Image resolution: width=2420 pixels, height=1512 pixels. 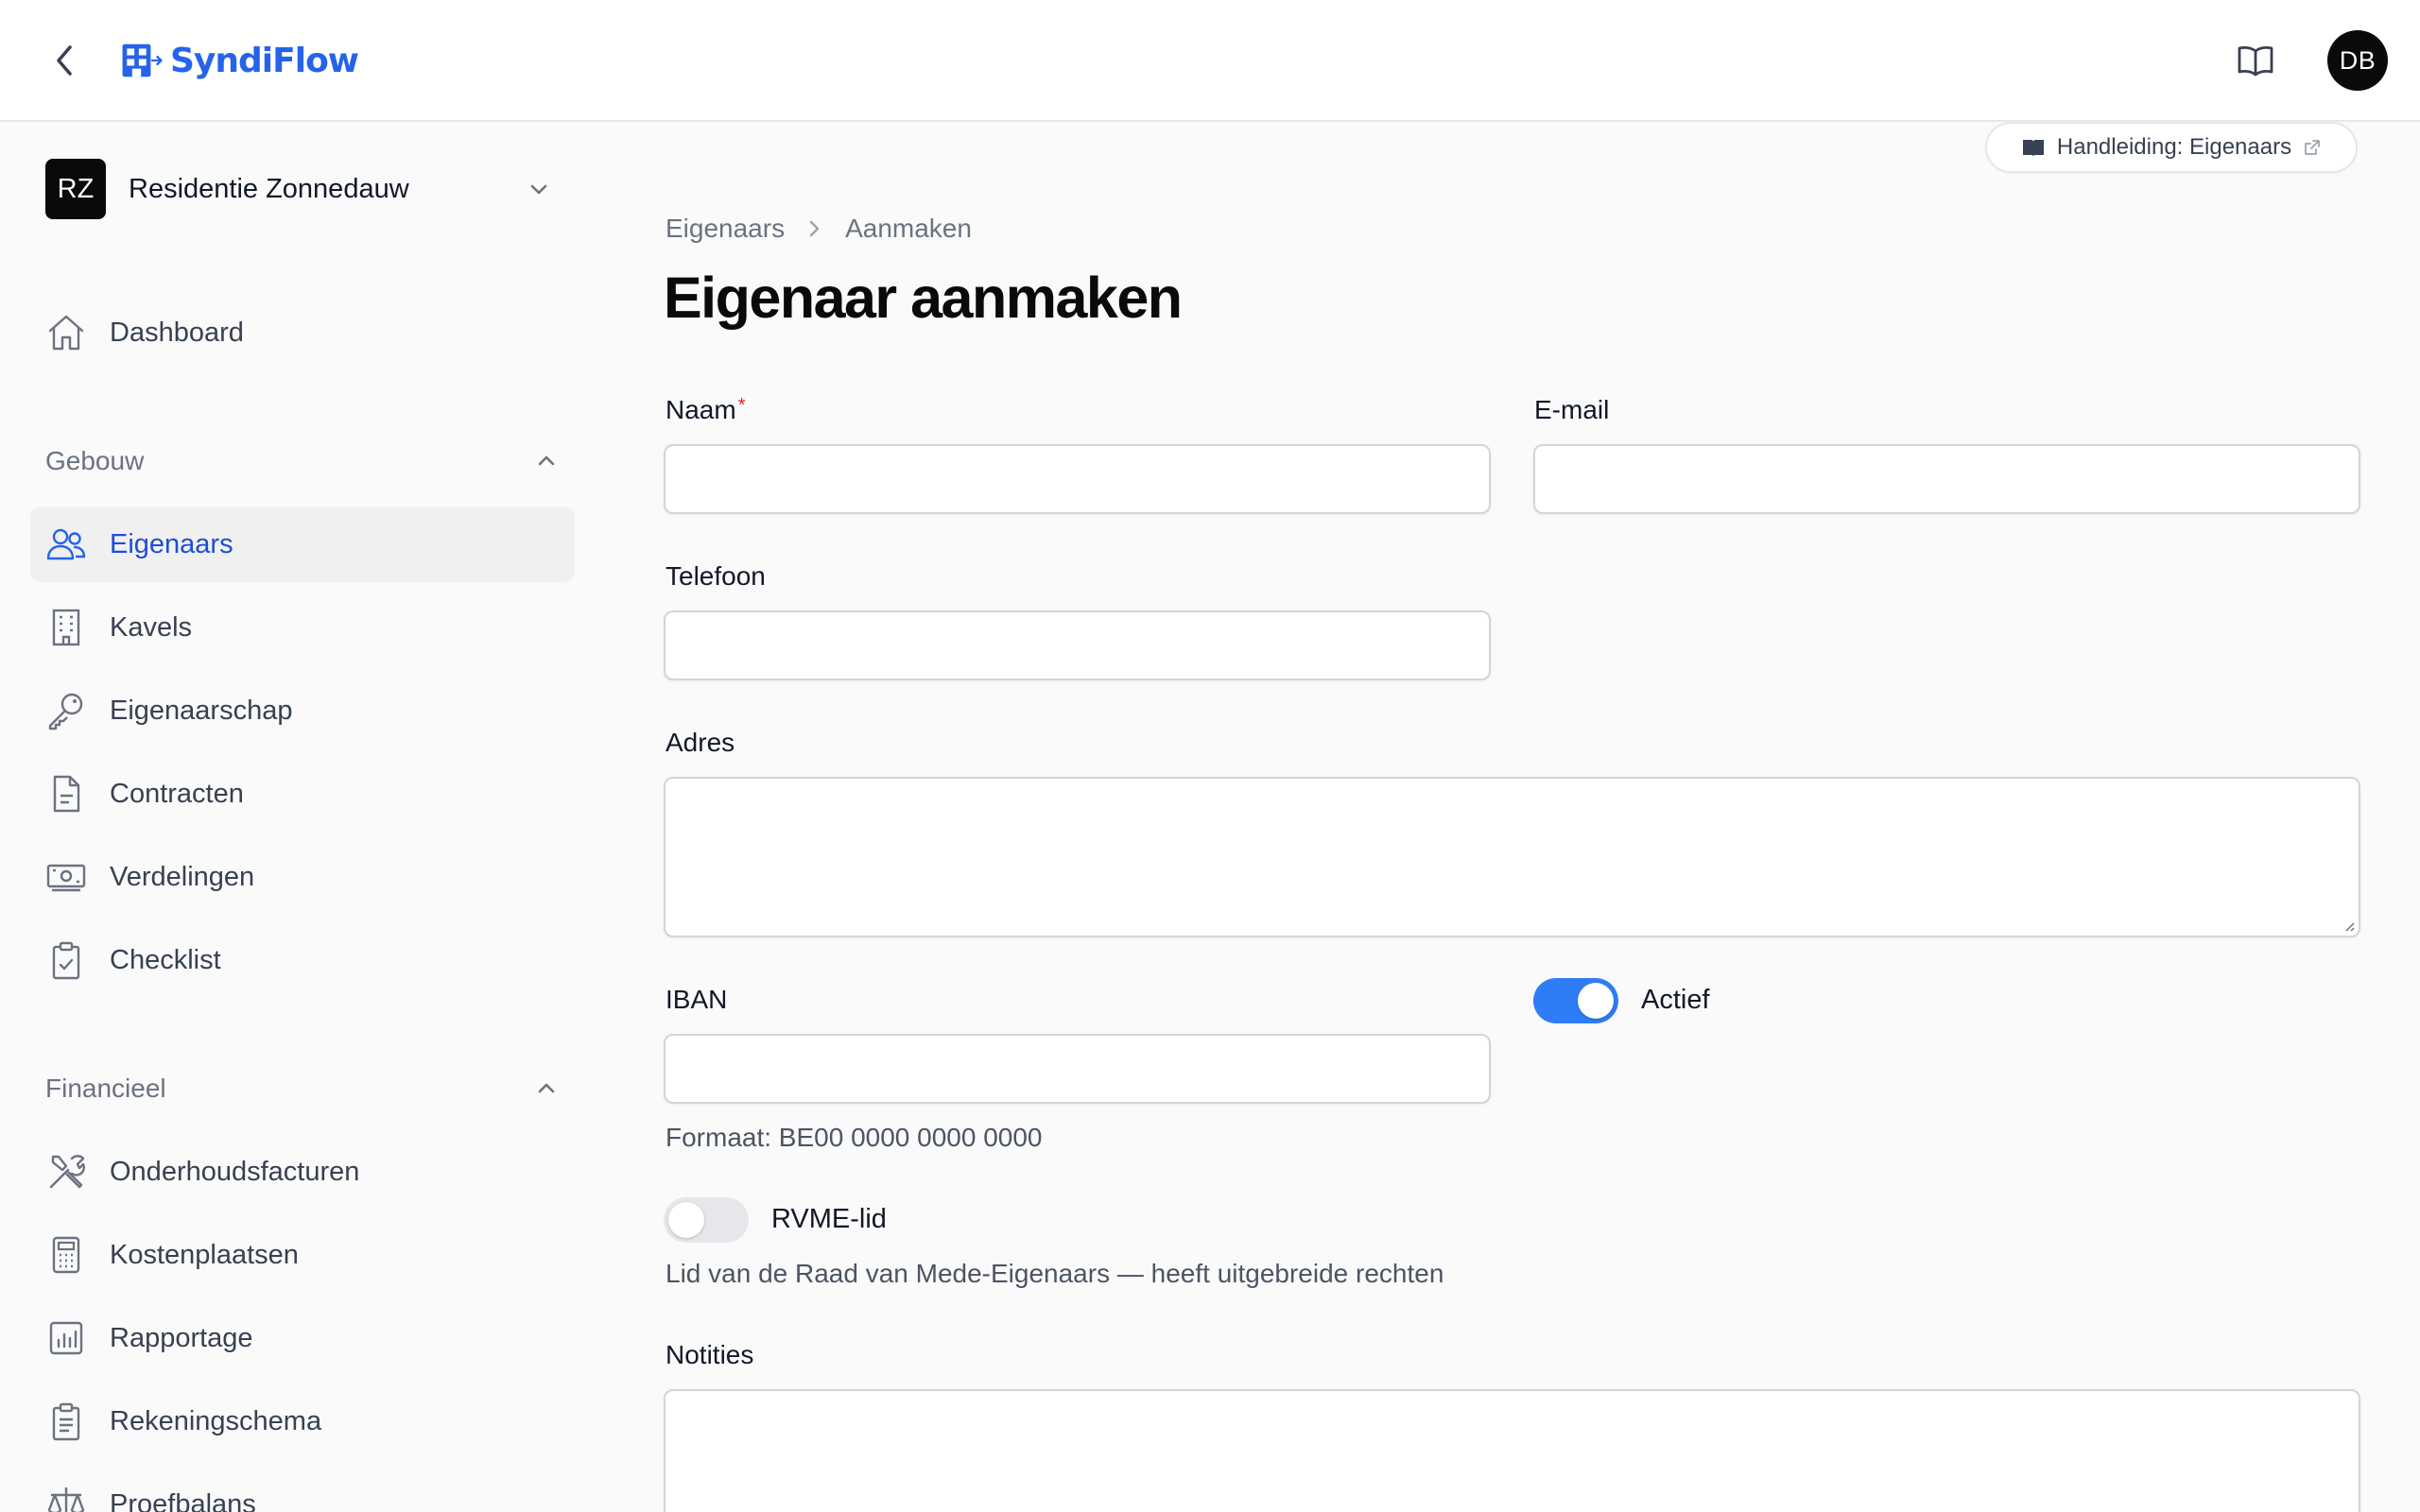 I want to click on sidebar-item-rekeningschema: Rekeningschema, so click(x=302, y=1421).